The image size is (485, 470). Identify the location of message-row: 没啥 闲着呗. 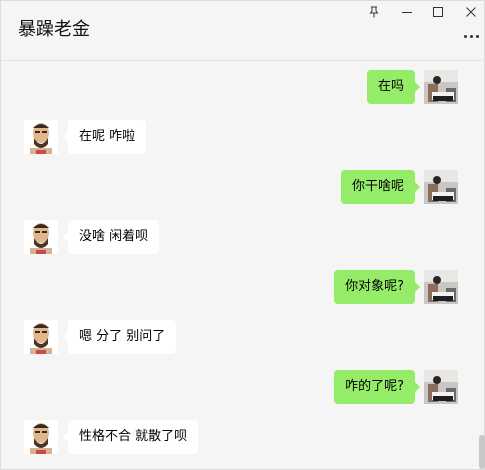
(239, 240).